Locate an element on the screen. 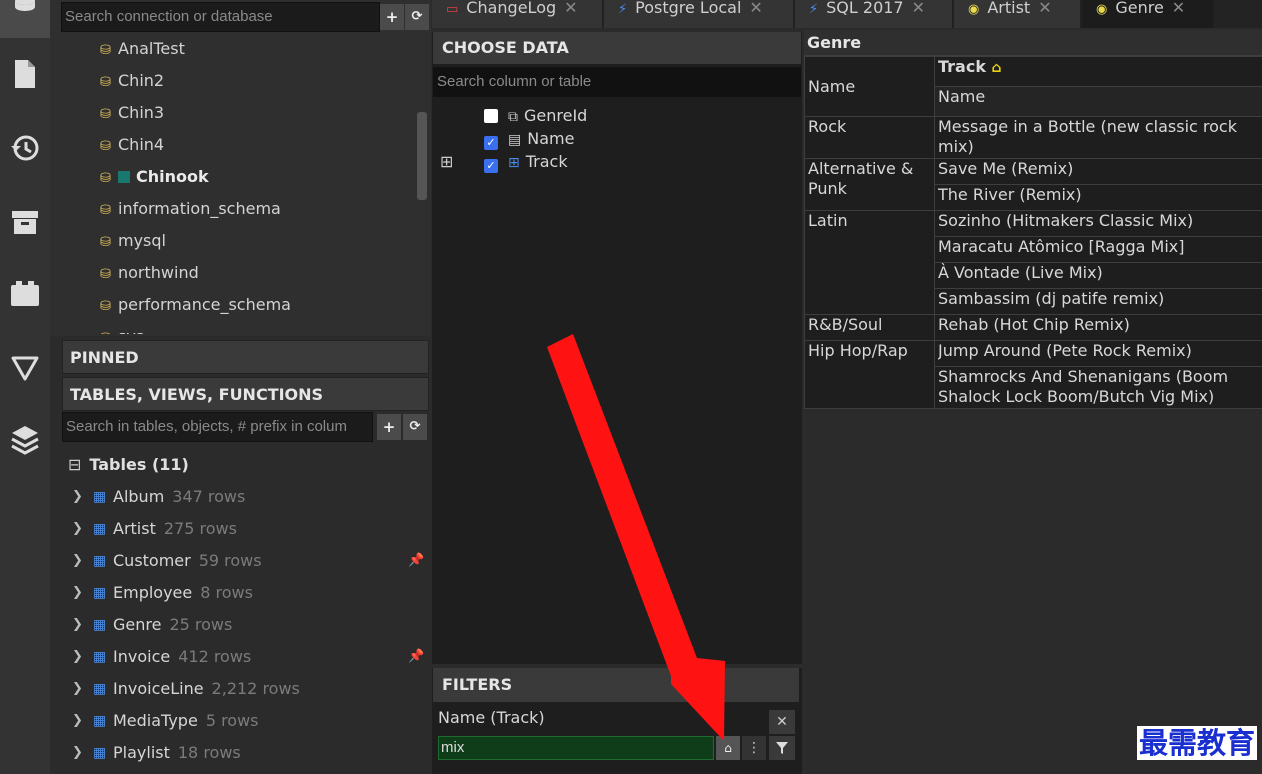 The image size is (1262, 774). filter-funnel-icon is located at coordinates (25, 368).